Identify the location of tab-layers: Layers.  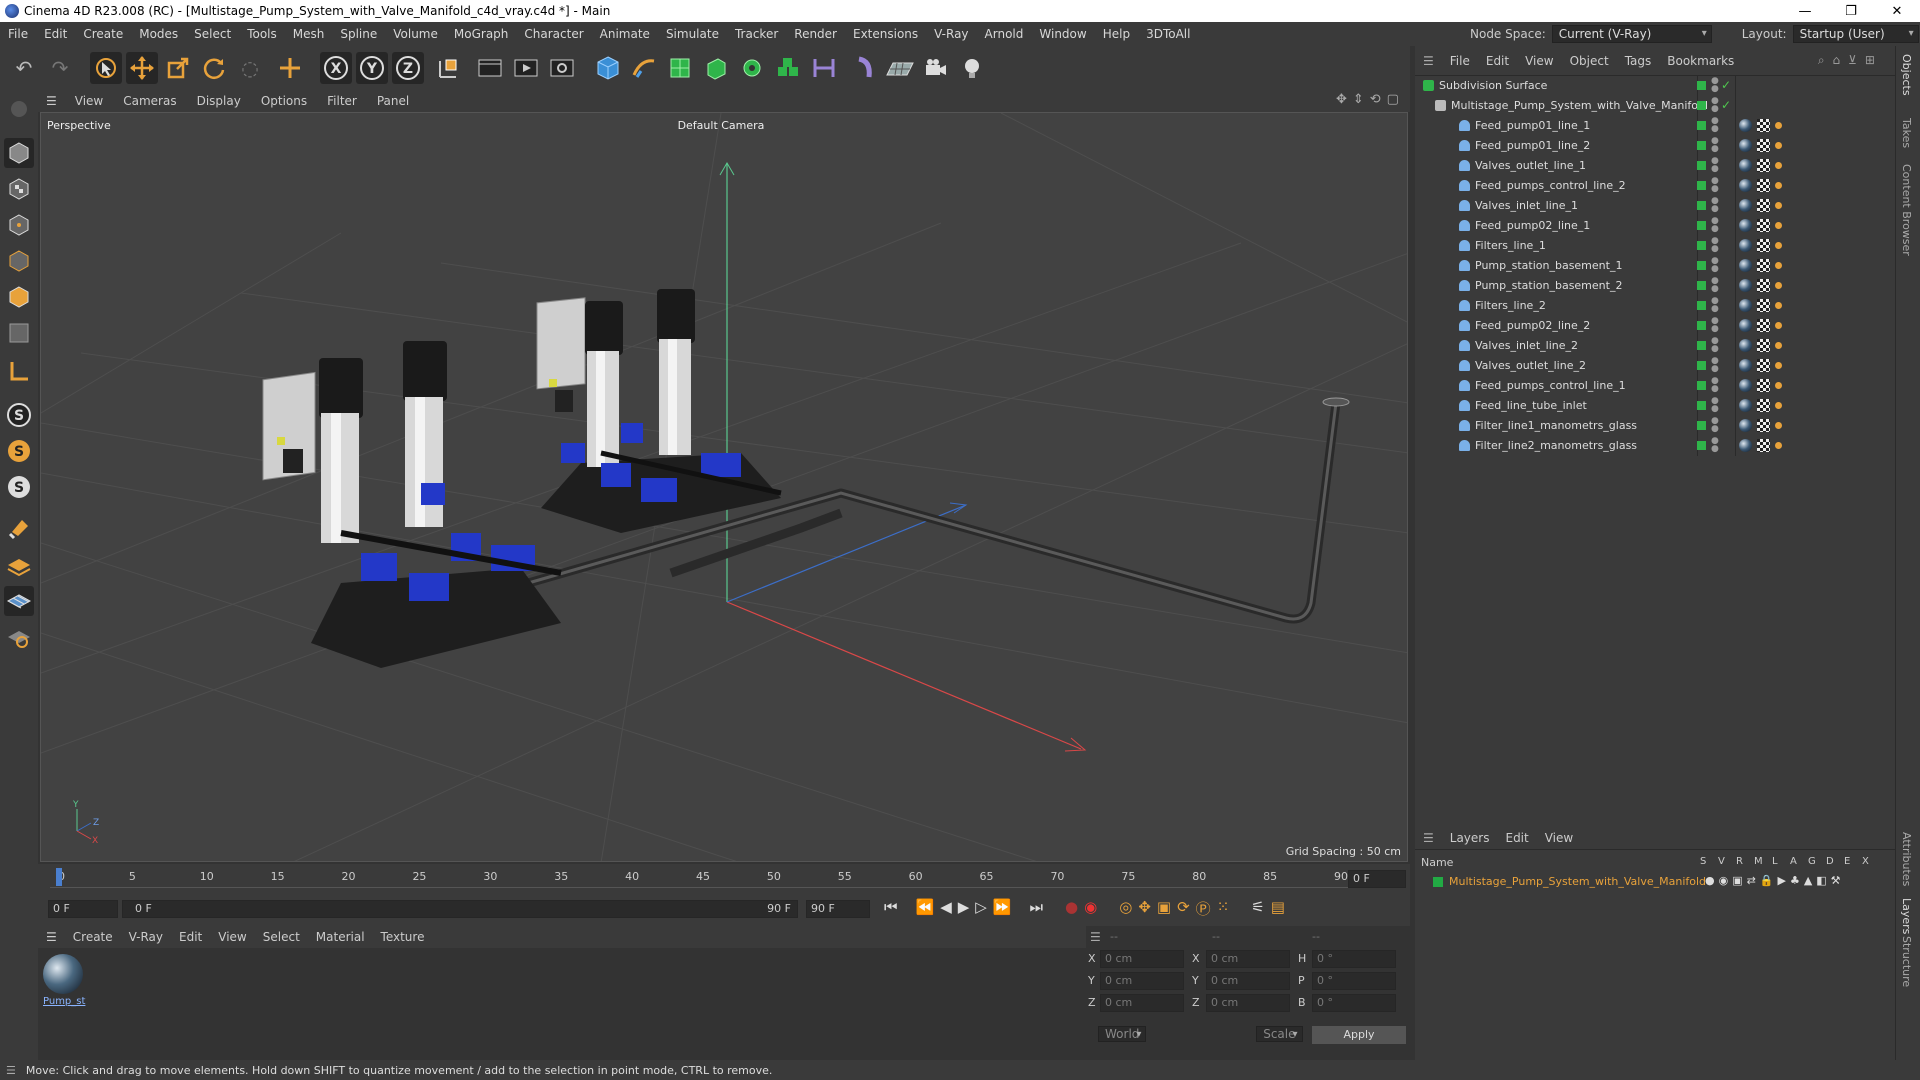
(1906, 916).